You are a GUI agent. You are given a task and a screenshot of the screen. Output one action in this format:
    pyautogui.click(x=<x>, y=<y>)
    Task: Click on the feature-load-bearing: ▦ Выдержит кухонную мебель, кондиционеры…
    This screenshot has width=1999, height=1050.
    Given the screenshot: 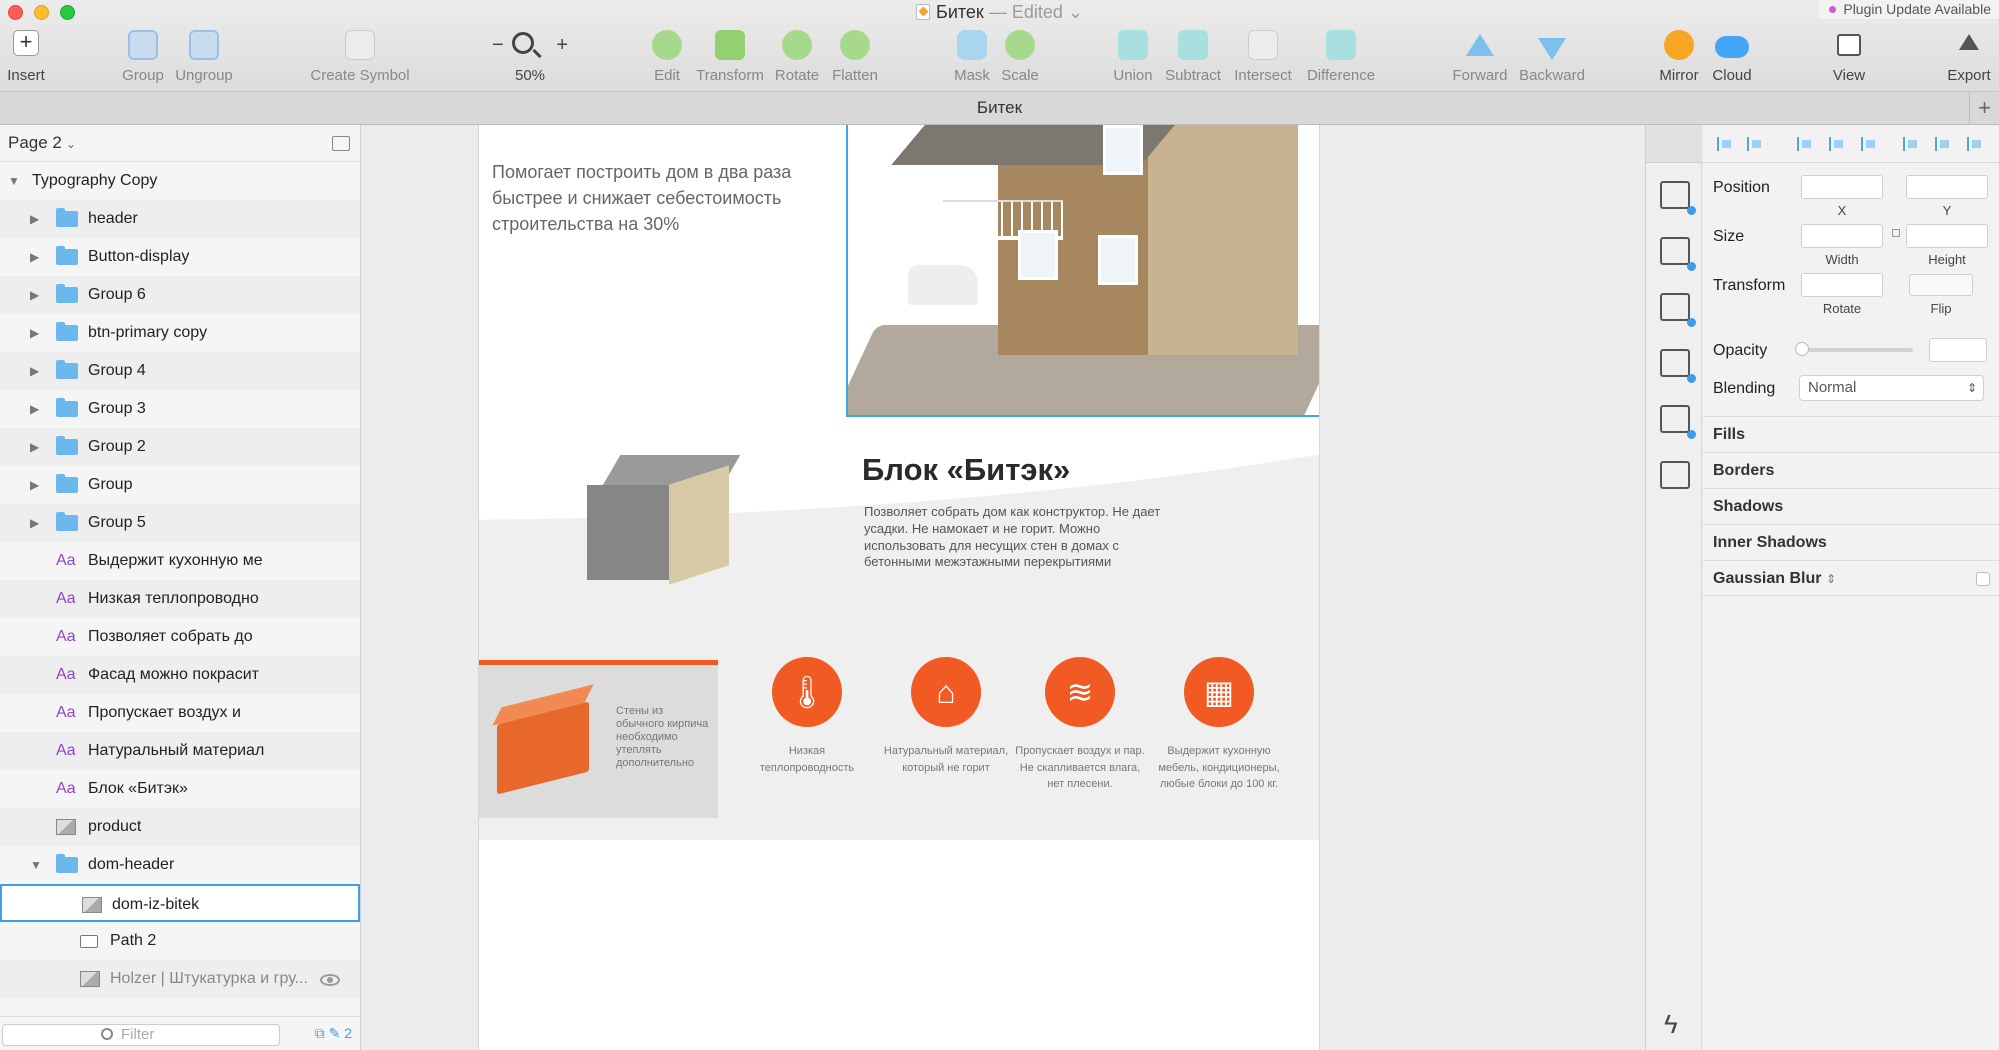 What is the action you would take?
    pyautogui.click(x=1219, y=725)
    